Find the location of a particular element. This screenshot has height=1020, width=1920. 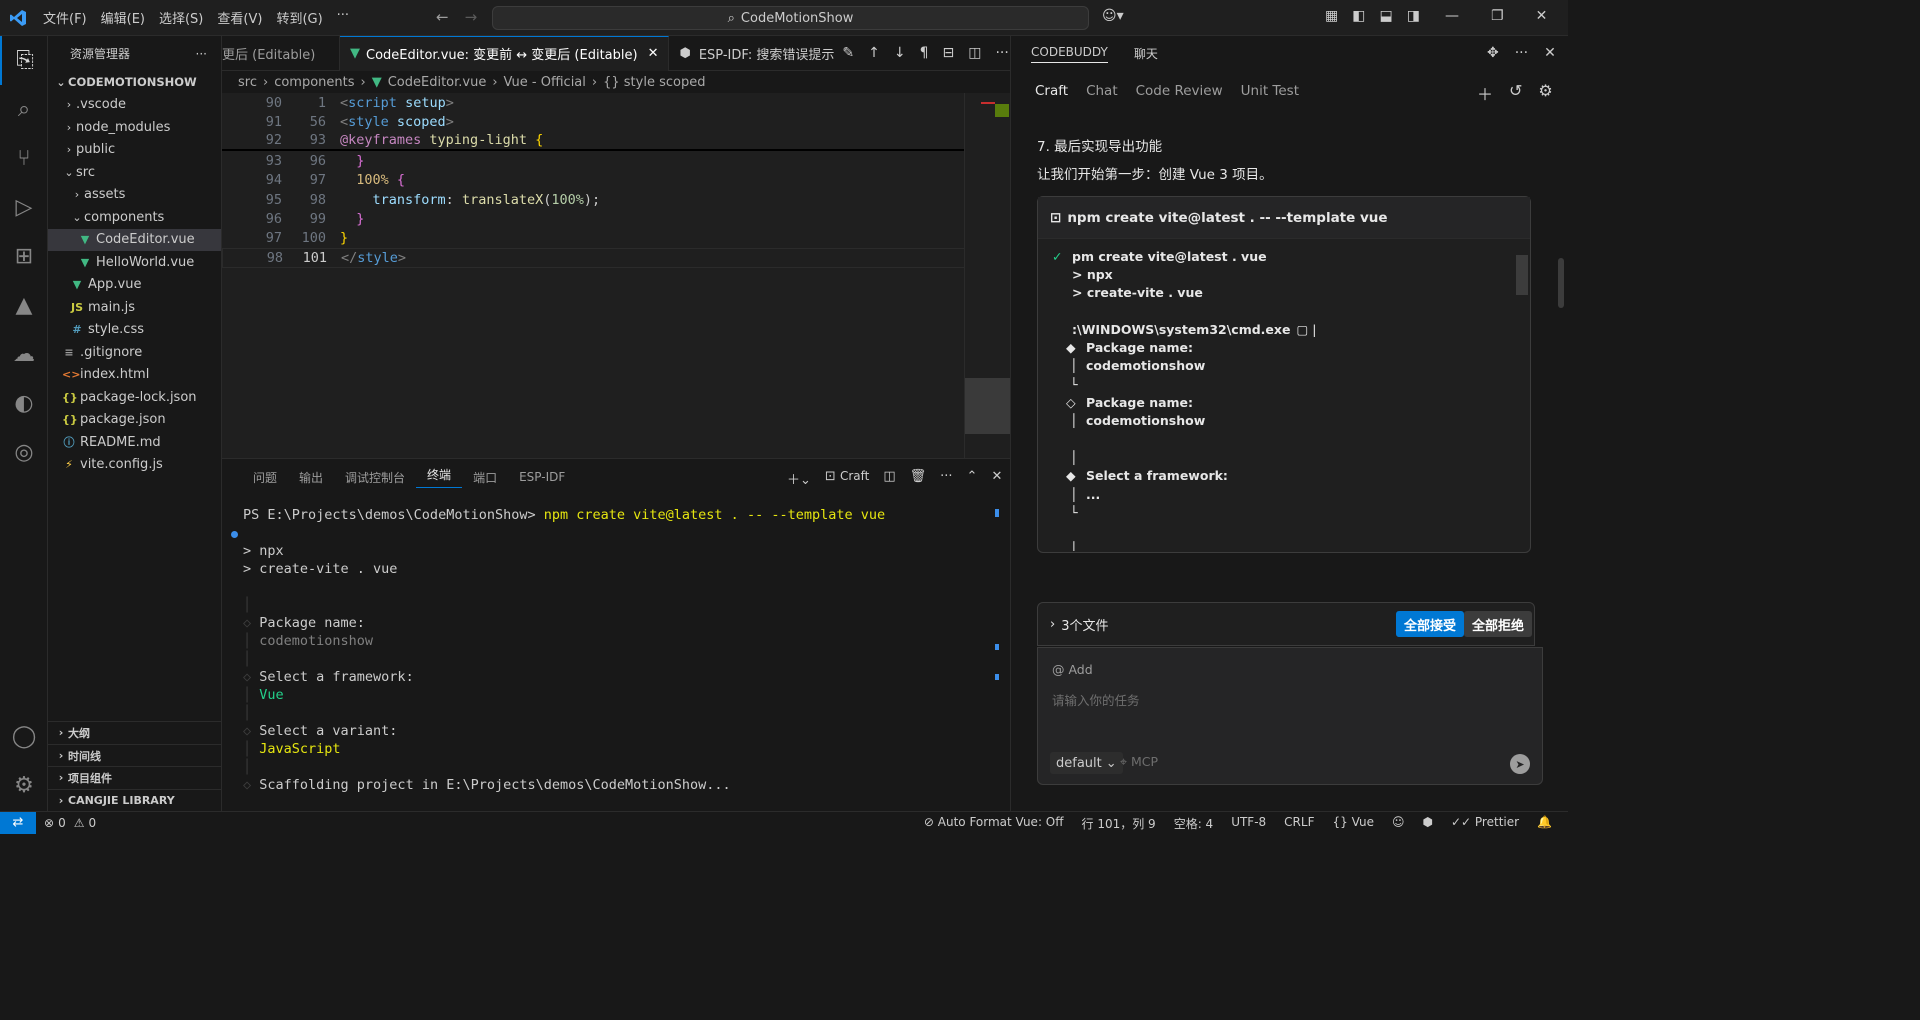

prettier-status: ✓✓ Prettier is located at coordinates (1485, 823).